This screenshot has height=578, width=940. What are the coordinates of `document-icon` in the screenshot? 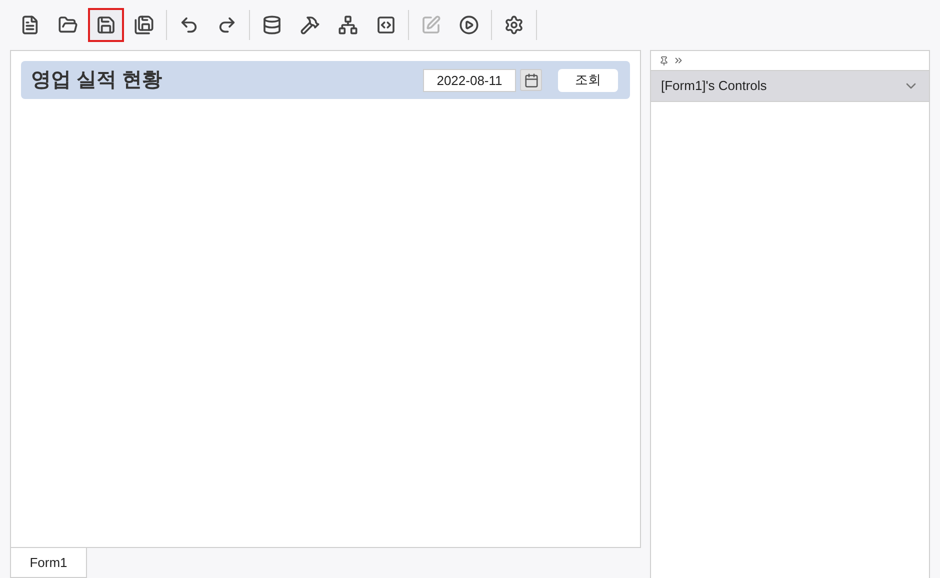 It's located at (30, 25).